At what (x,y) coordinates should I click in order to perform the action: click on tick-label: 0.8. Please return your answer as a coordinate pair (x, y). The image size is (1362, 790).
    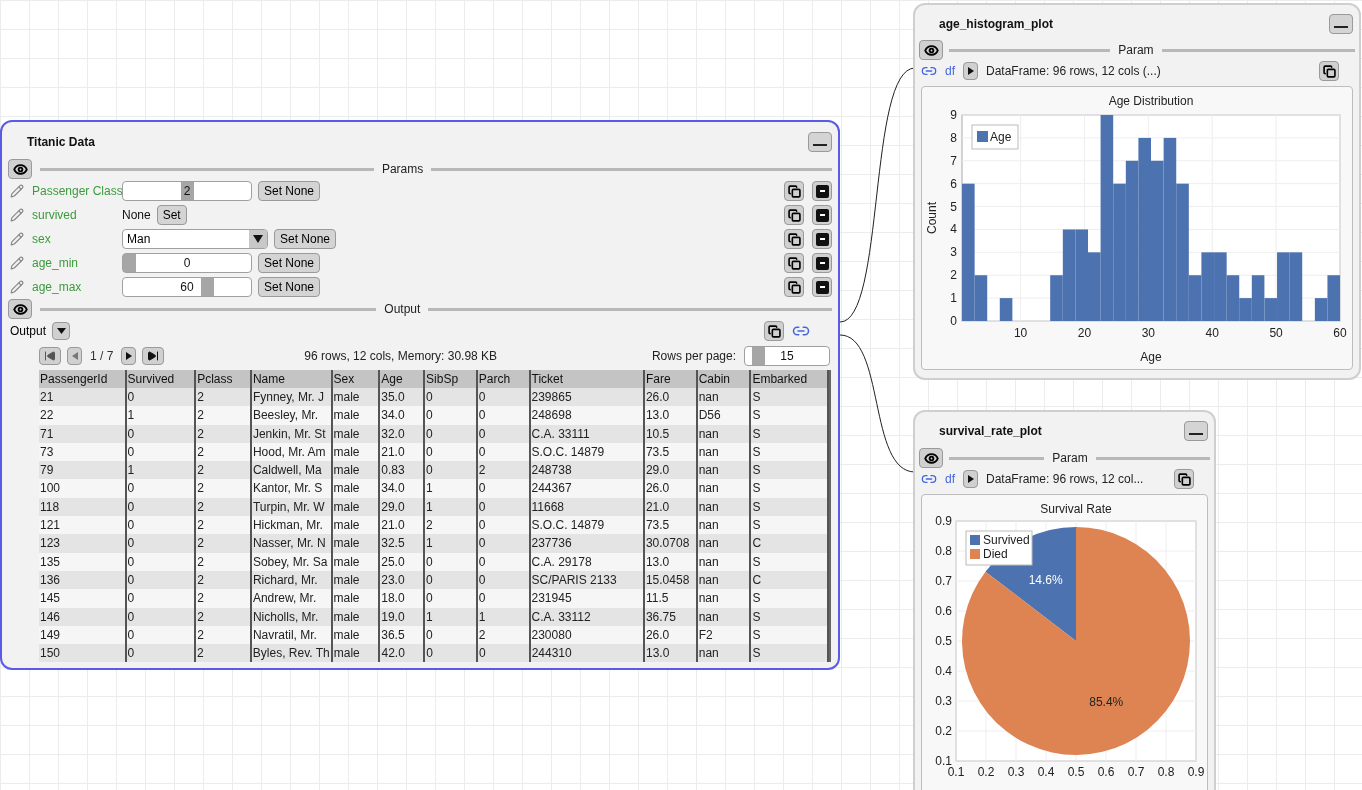
    Looking at the image, I should click on (1165, 772).